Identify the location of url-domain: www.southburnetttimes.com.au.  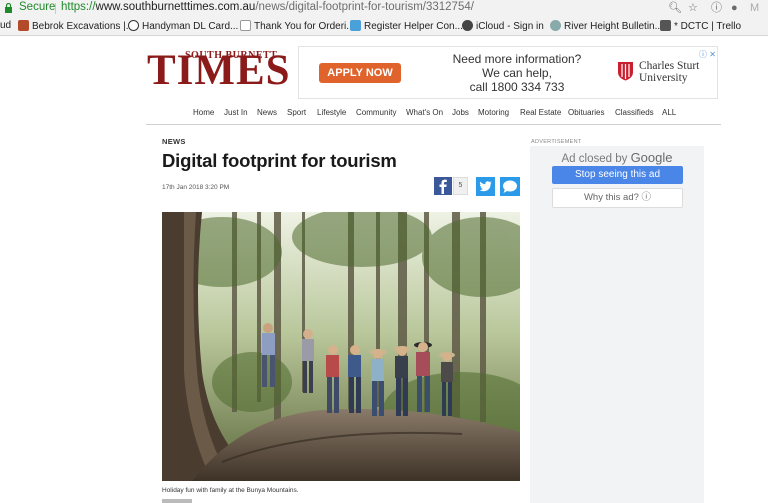
(175, 7).